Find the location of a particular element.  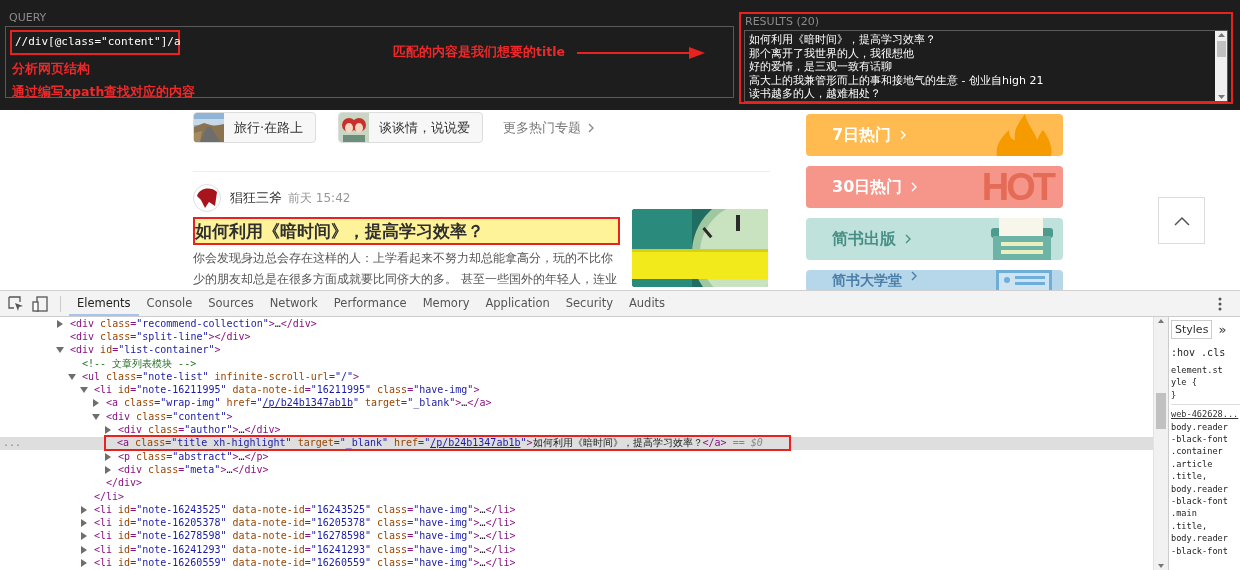

more-topics-link: 更多热门专题 is located at coordinates (550, 127).